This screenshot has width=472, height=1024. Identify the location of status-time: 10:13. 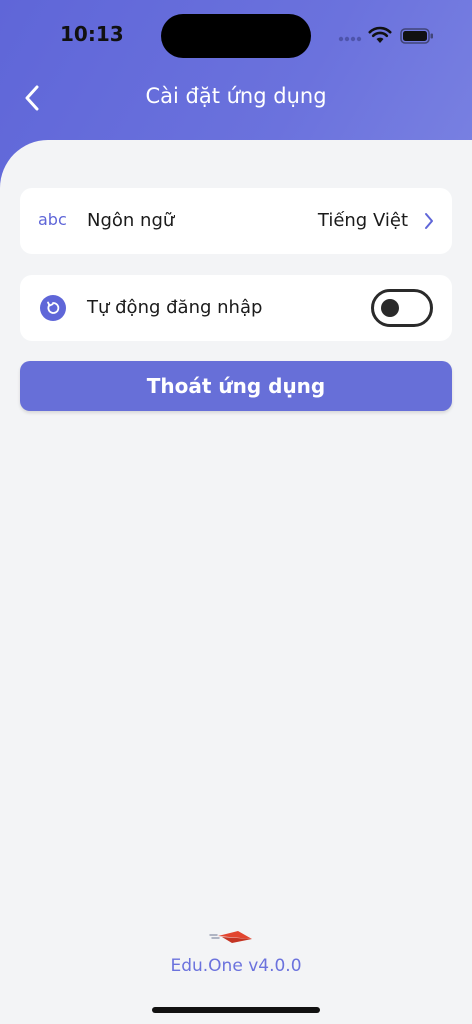
(92, 34).